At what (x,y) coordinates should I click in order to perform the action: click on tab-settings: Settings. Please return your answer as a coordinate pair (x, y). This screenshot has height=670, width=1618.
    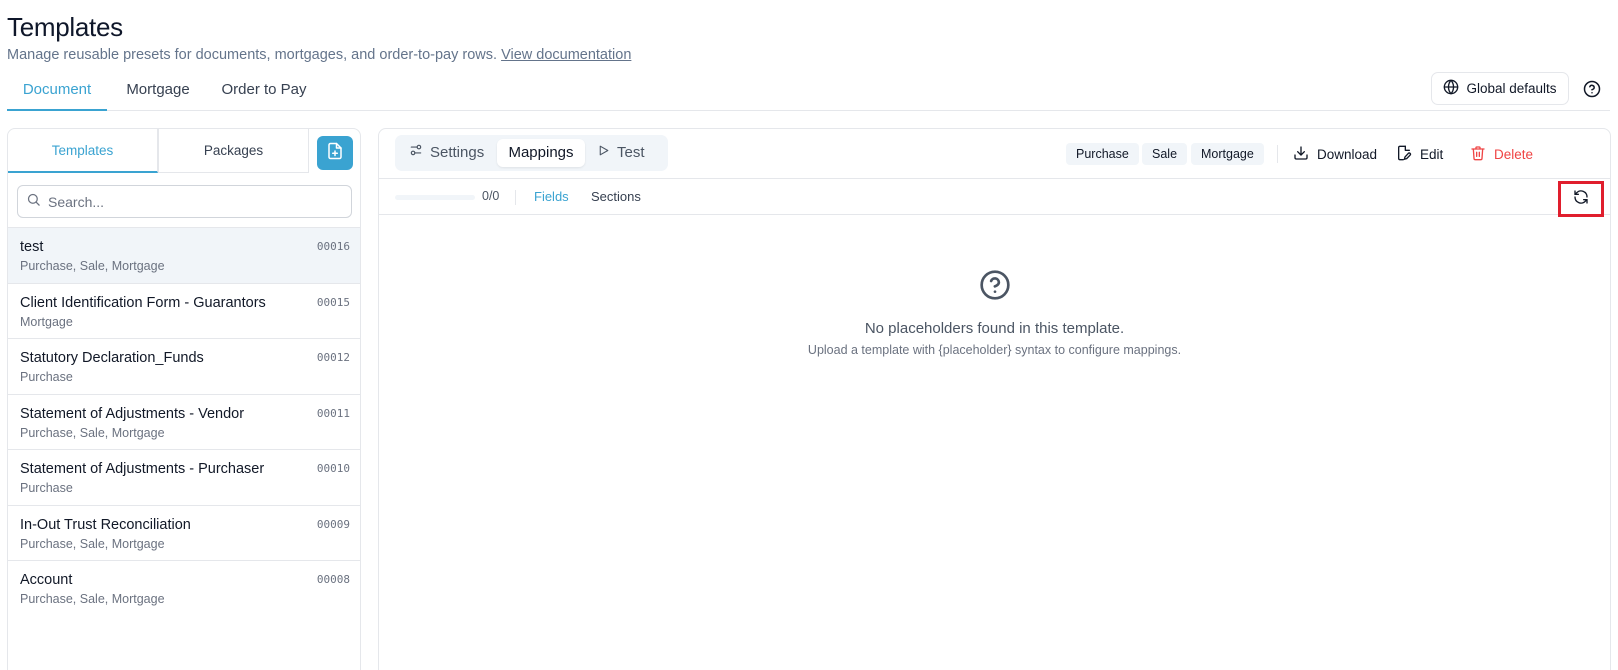
    Looking at the image, I should click on (446, 153).